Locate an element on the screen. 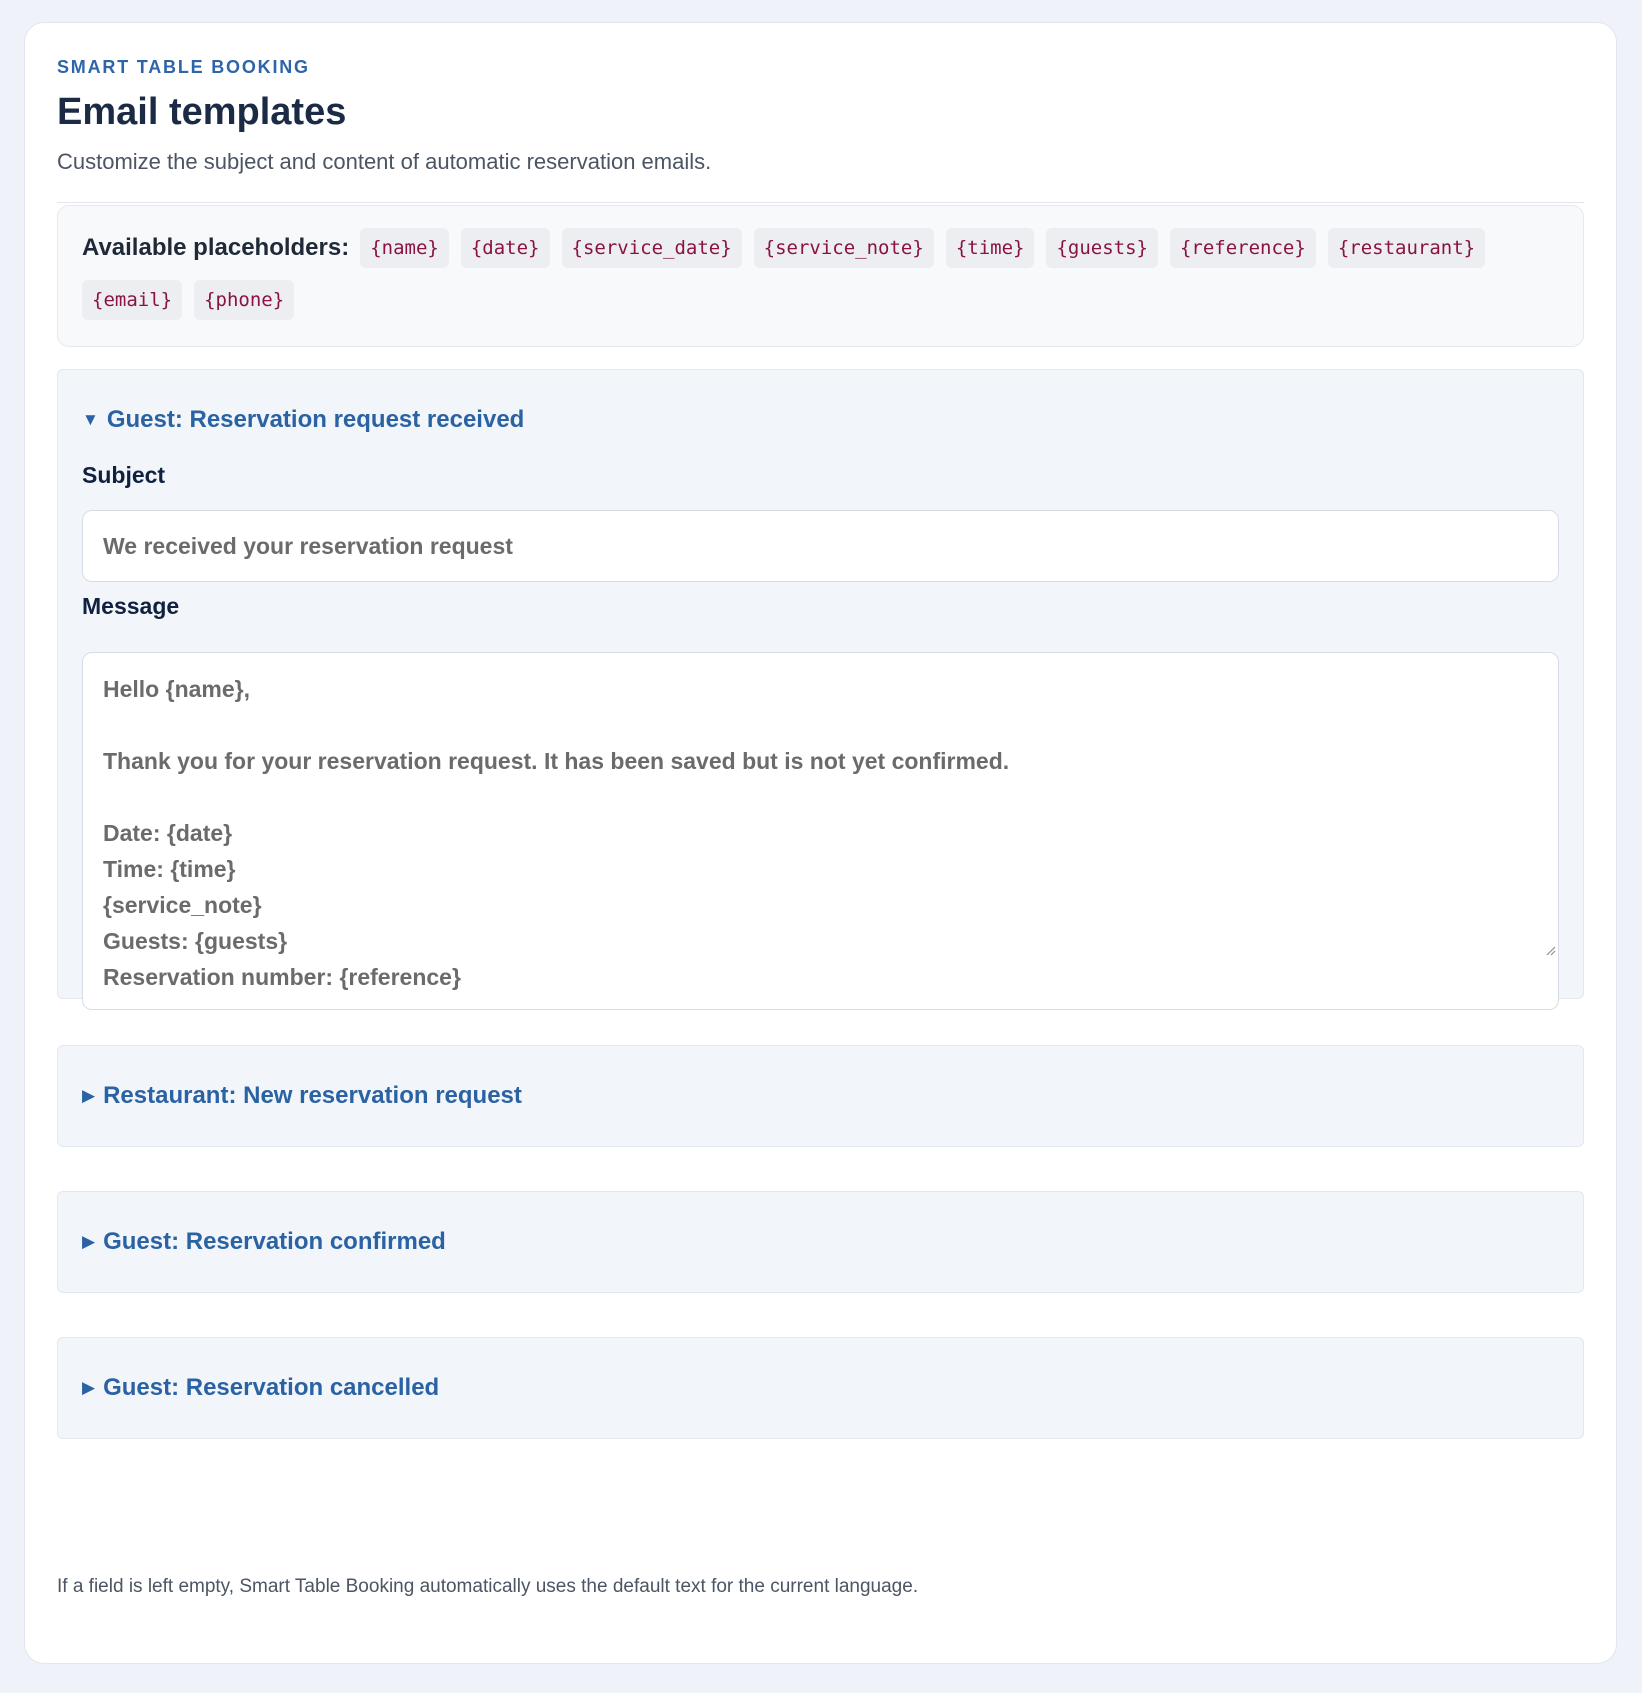 Image resolution: width=1642 pixels, height=1693 pixels. template-summary-label: Guest: Reservation cancelled is located at coordinates (271, 1387).